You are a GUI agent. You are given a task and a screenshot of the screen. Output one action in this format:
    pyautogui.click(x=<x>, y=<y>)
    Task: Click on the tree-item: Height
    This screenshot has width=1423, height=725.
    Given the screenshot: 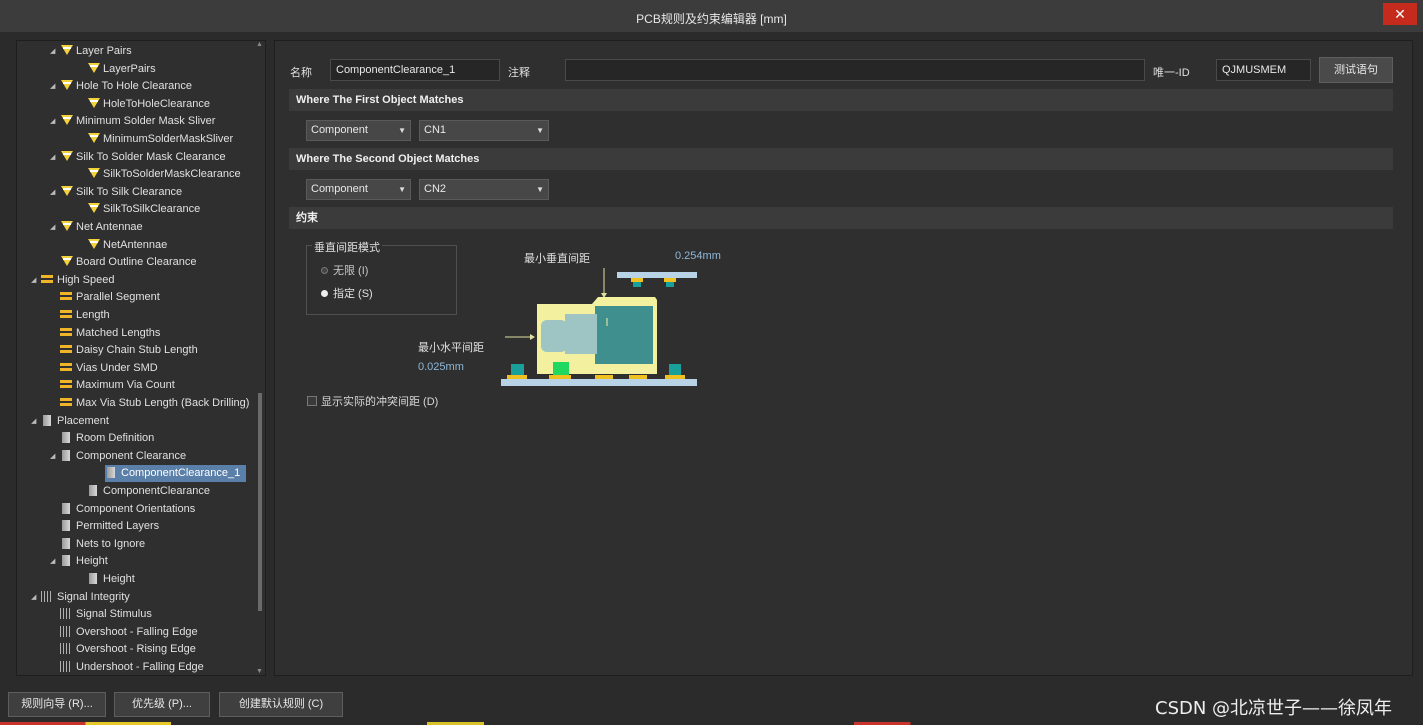 What is the action you would take?
    pyautogui.click(x=106, y=579)
    